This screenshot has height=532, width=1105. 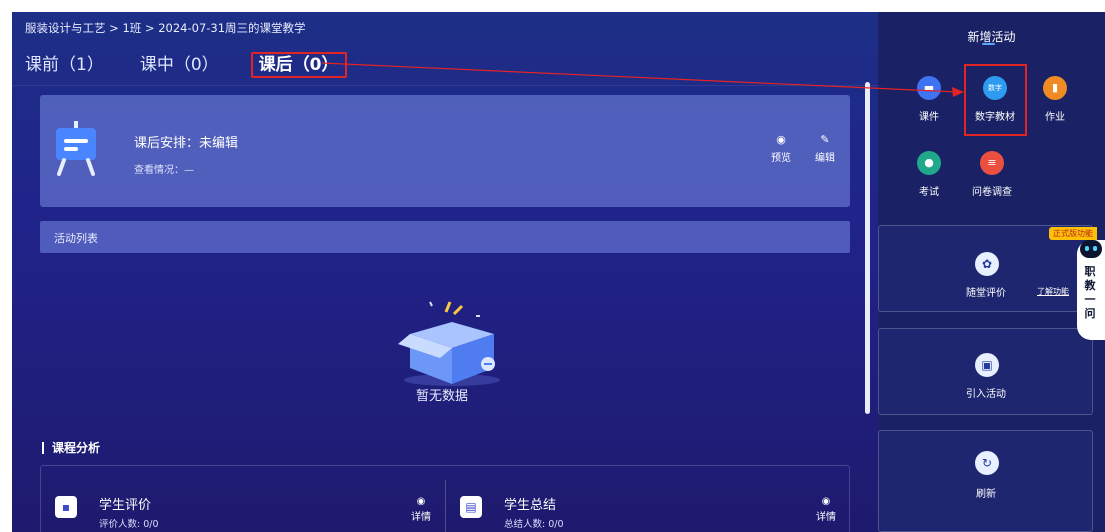 What do you see at coordinates (987, 365) in the screenshot?
I see `import-icon: ▣` at bounding box center [987, 365].